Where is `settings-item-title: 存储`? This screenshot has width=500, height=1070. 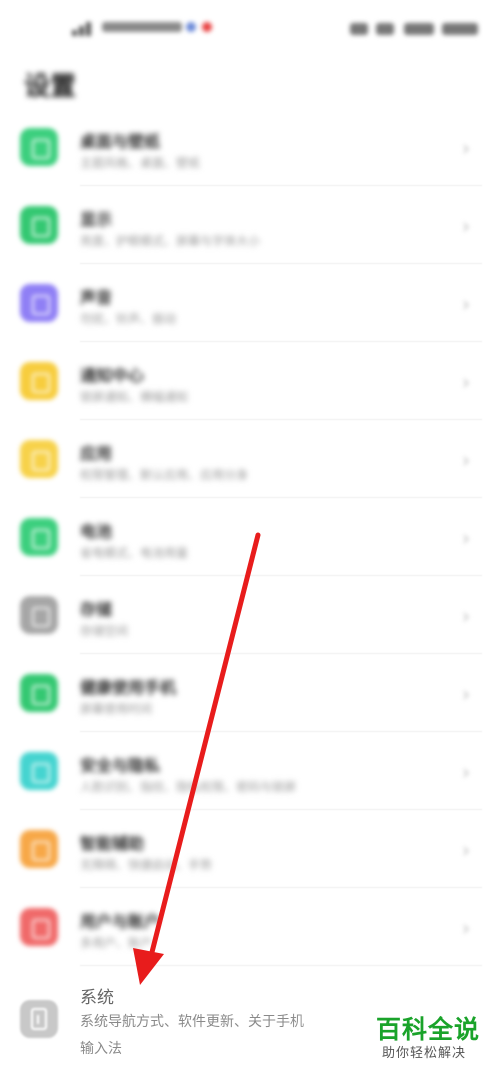 settings-item-title: 存储 is located at coordinates (96, 609).